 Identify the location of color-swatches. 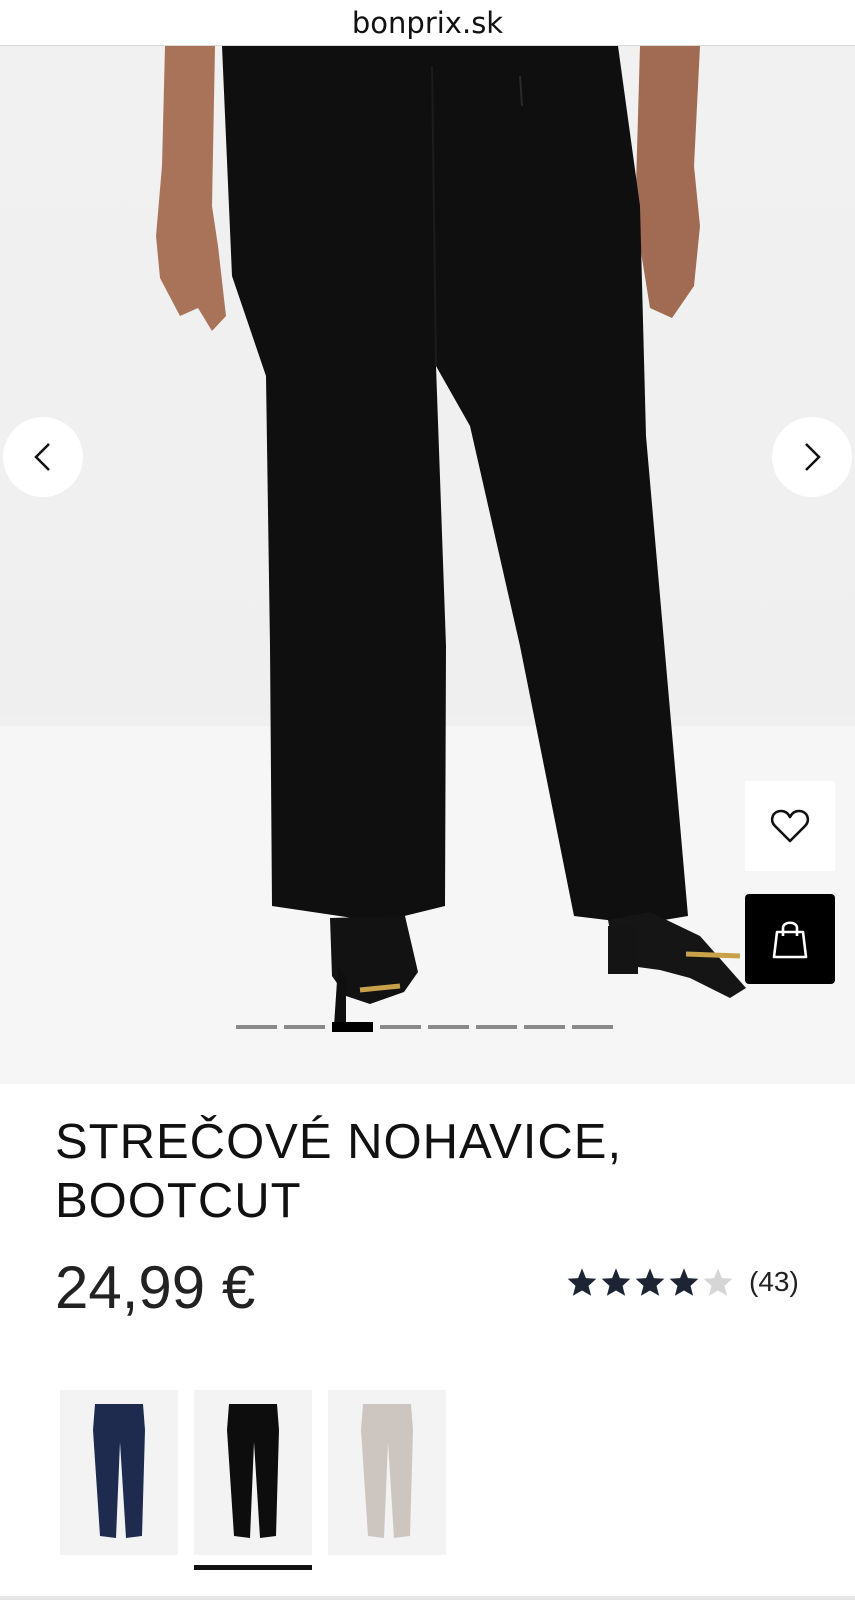
(253, 1480).